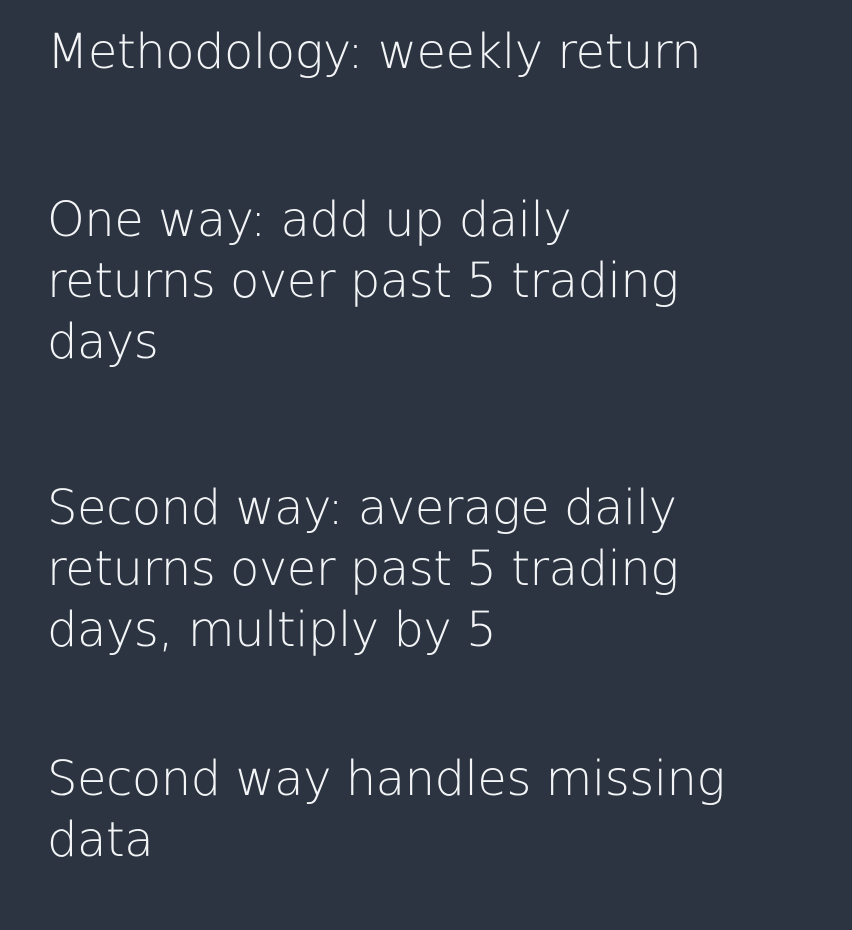 This screenshot has height=930, width=852. Describe the element at coordinates (374, 52) in the screenshot. I see `slide-title: Methodology: weekly return` at that location.